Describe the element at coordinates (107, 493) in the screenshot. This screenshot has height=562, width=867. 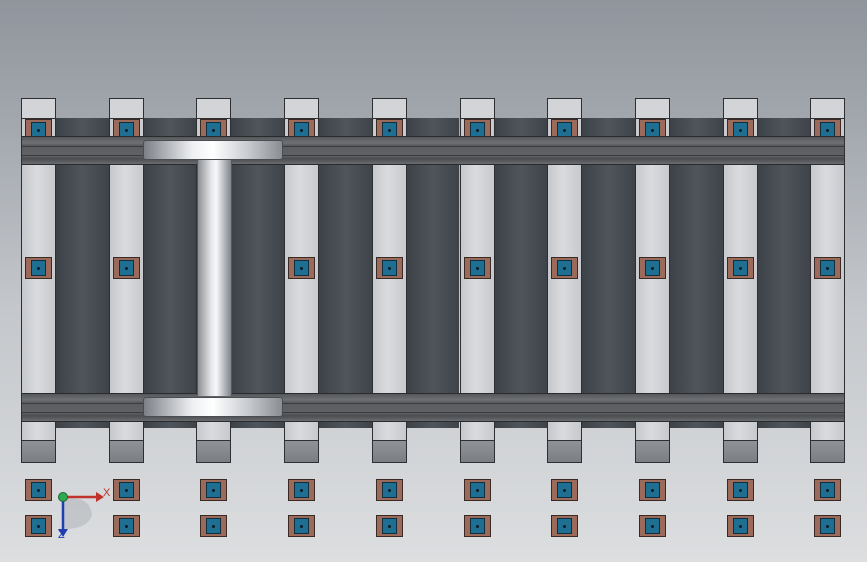
I see `x-axis-label: X` at that location.